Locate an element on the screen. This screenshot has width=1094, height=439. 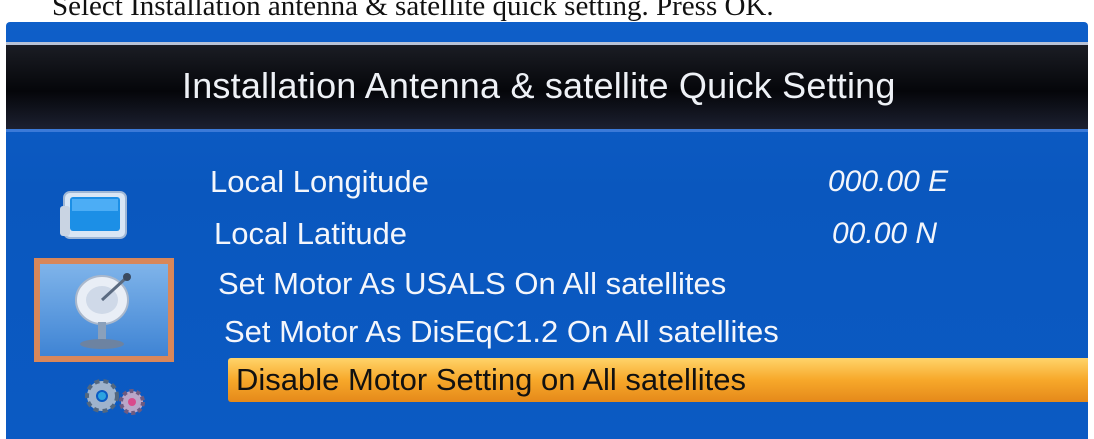
menu-item-label: Local Latitude is located at coordinates (311, 233).